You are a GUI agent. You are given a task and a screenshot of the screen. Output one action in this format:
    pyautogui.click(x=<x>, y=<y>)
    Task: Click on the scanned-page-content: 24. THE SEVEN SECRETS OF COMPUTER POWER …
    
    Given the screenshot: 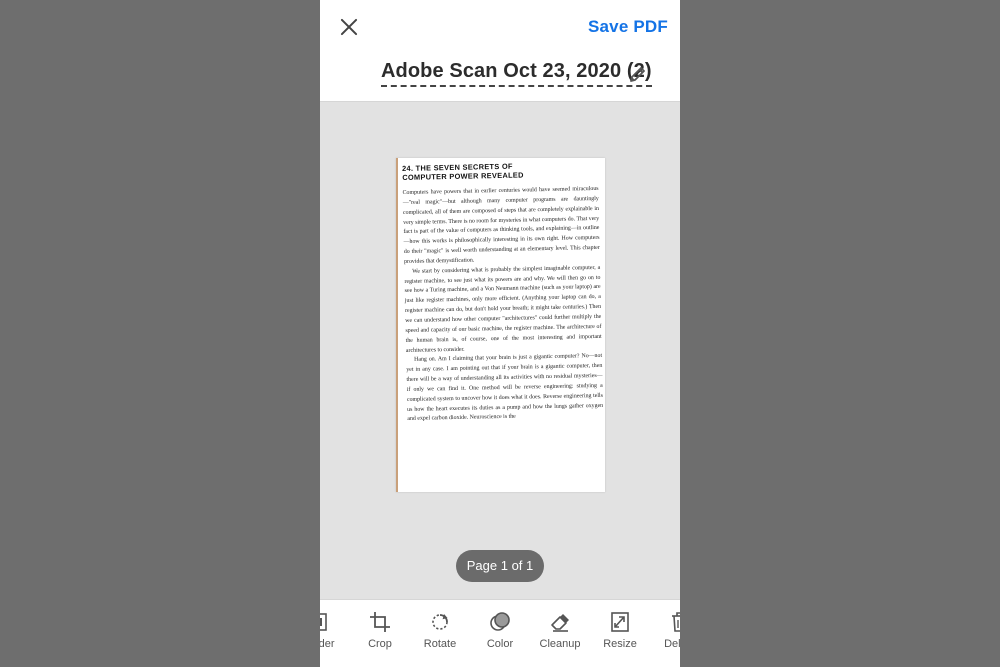 What is the action you would take?
    pyautogui.click(x=502, y=292)
    